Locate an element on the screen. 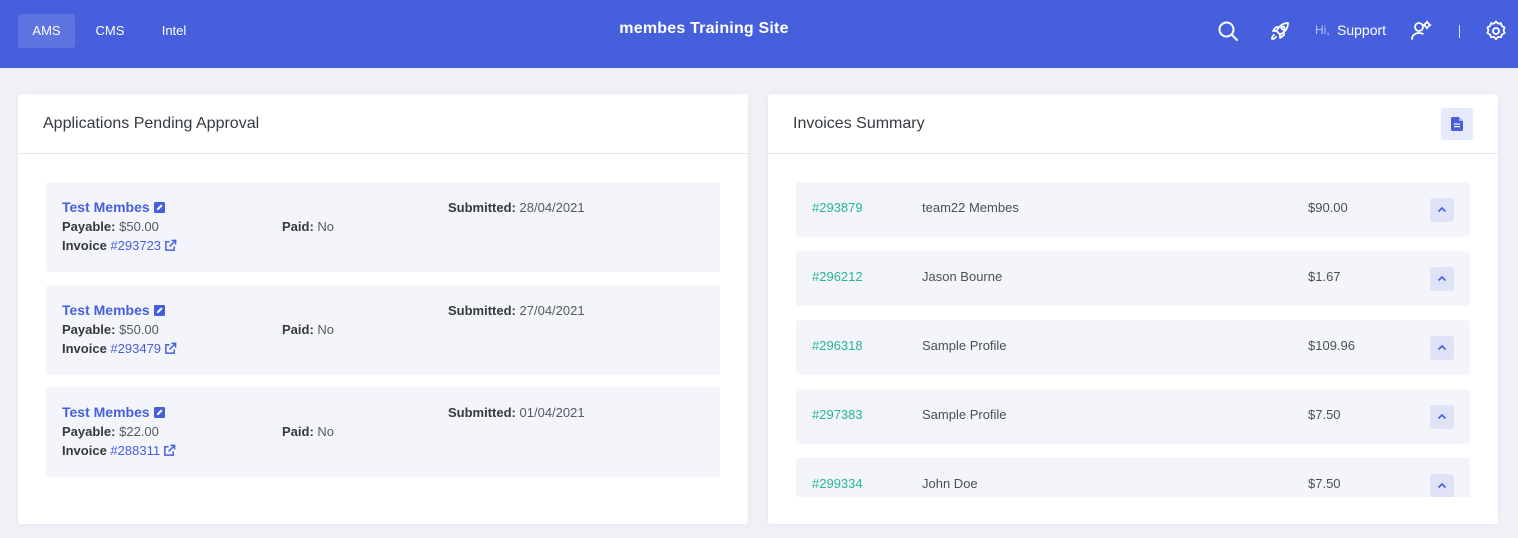 The image size is (1518, 538). invoices-card-header: Invoices Summary is located at coordinates (1133, 124).